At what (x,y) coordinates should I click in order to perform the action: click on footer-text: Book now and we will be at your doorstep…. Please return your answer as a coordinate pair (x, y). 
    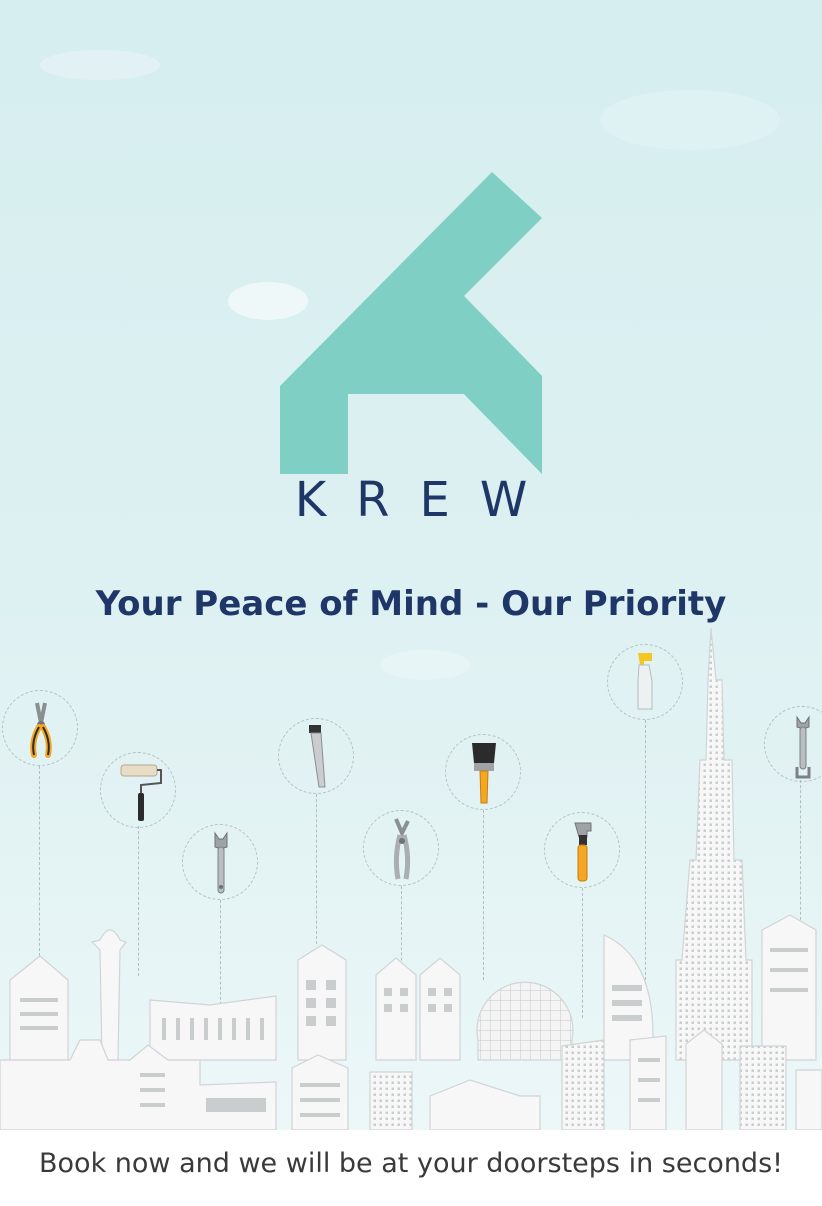
    Looking at the image, I should click on (411, 1163).